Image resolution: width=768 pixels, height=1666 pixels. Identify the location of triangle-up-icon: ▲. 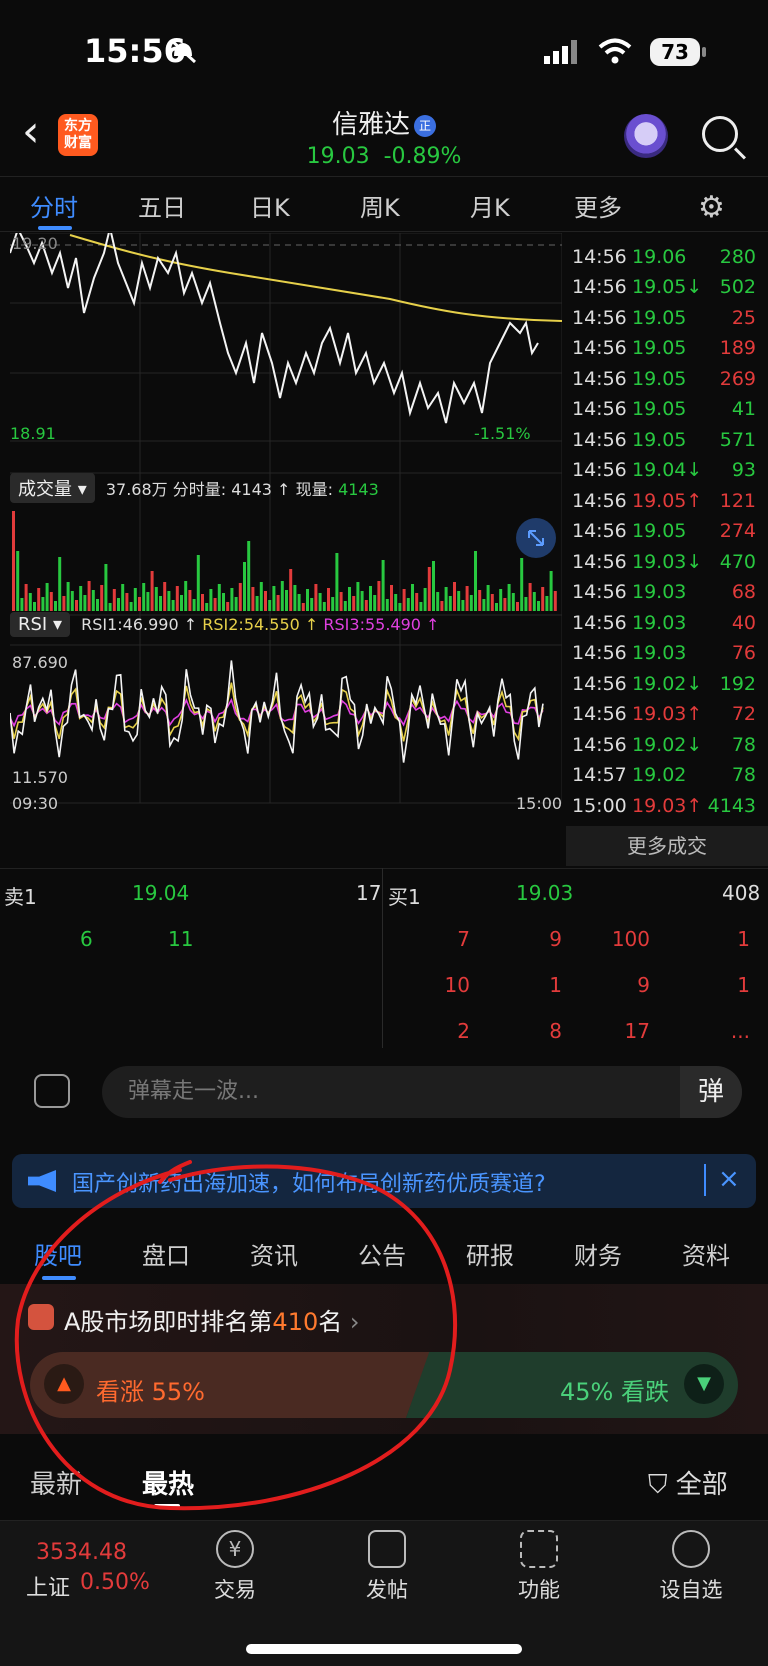
(64, 1384).